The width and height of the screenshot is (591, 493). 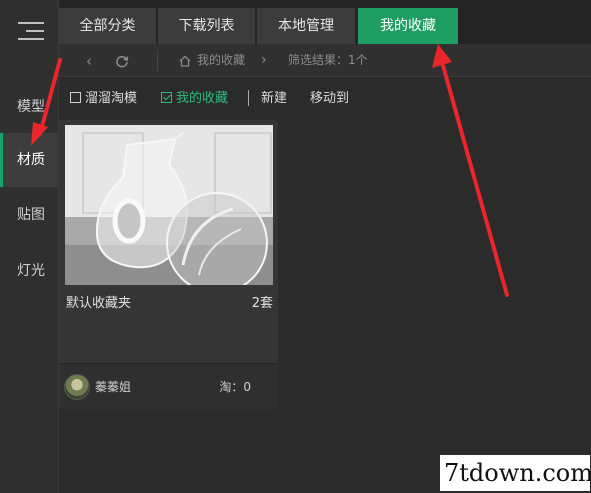 What do you see at coordinates (235, 387) in the screenshot?
I see `tao-count: 淘：0` at bounding box center [235, 387].